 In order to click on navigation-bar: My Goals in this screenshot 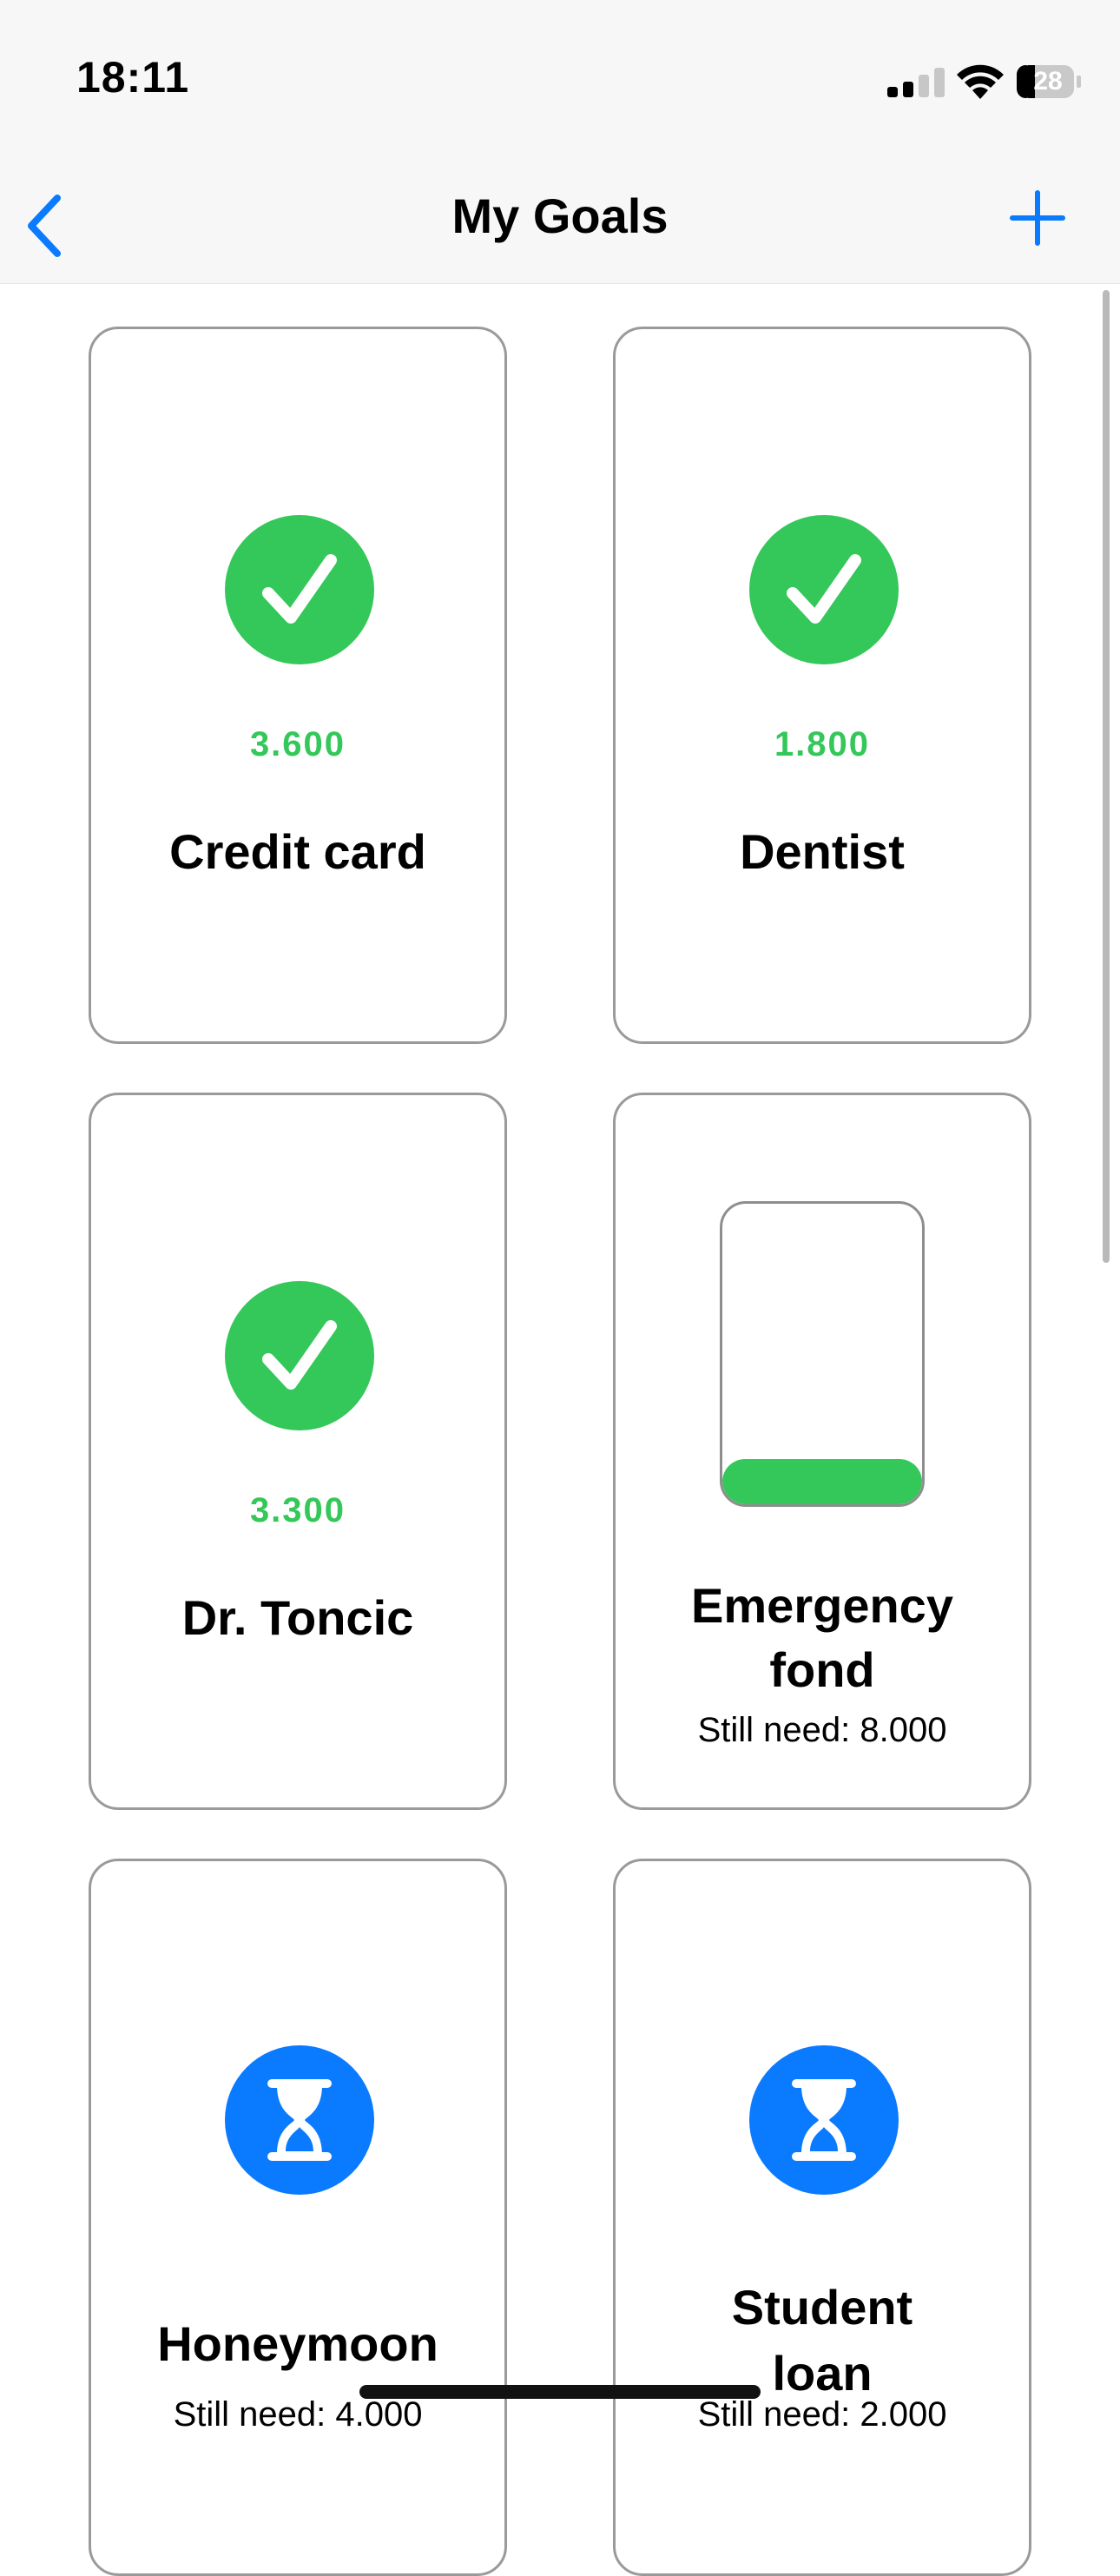, I will do `click(560, 216)`.